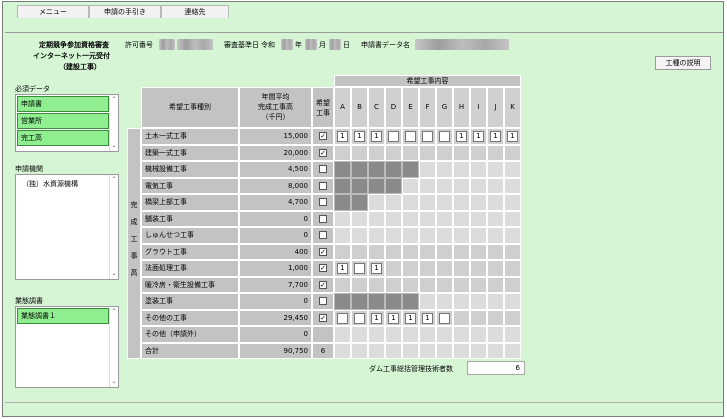 Image resolution: width=727 pixels, height=419 pixels. What do you see at coordinates (53, 11) in the screenshot?
I see `menu-tab-menu: メニュー` at bounding box center [53, 11].